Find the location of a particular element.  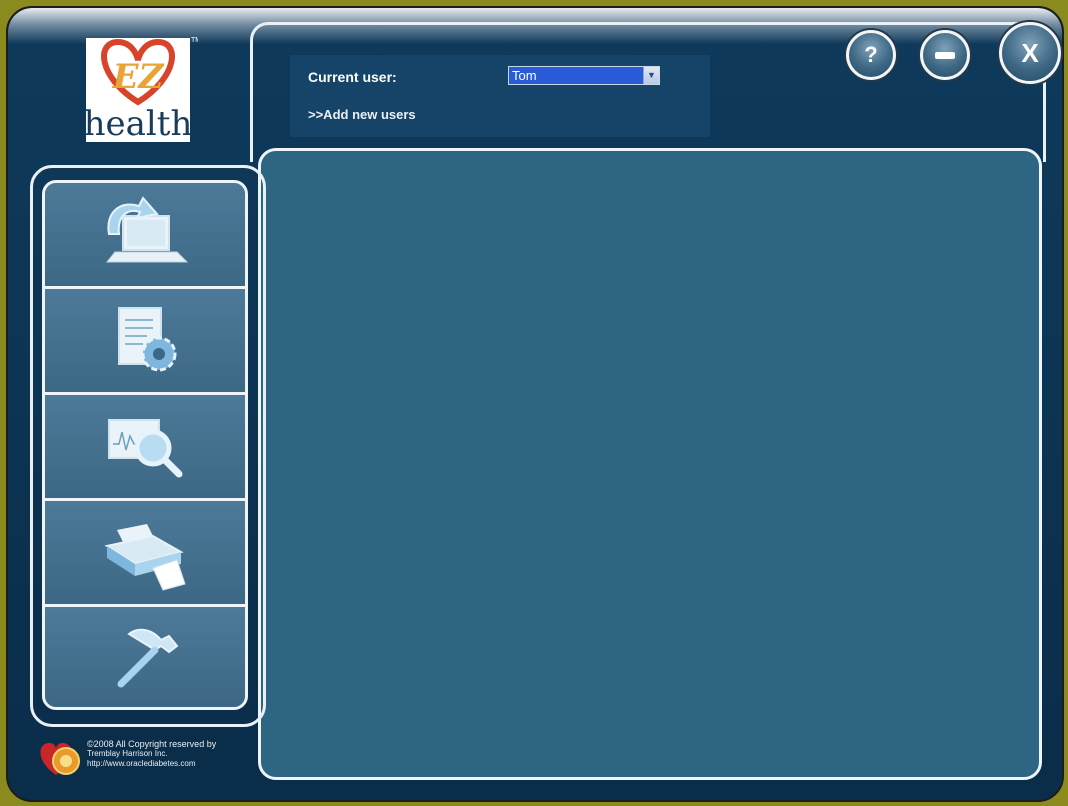

sidebar-item-print is located at coordinates (145, 554).